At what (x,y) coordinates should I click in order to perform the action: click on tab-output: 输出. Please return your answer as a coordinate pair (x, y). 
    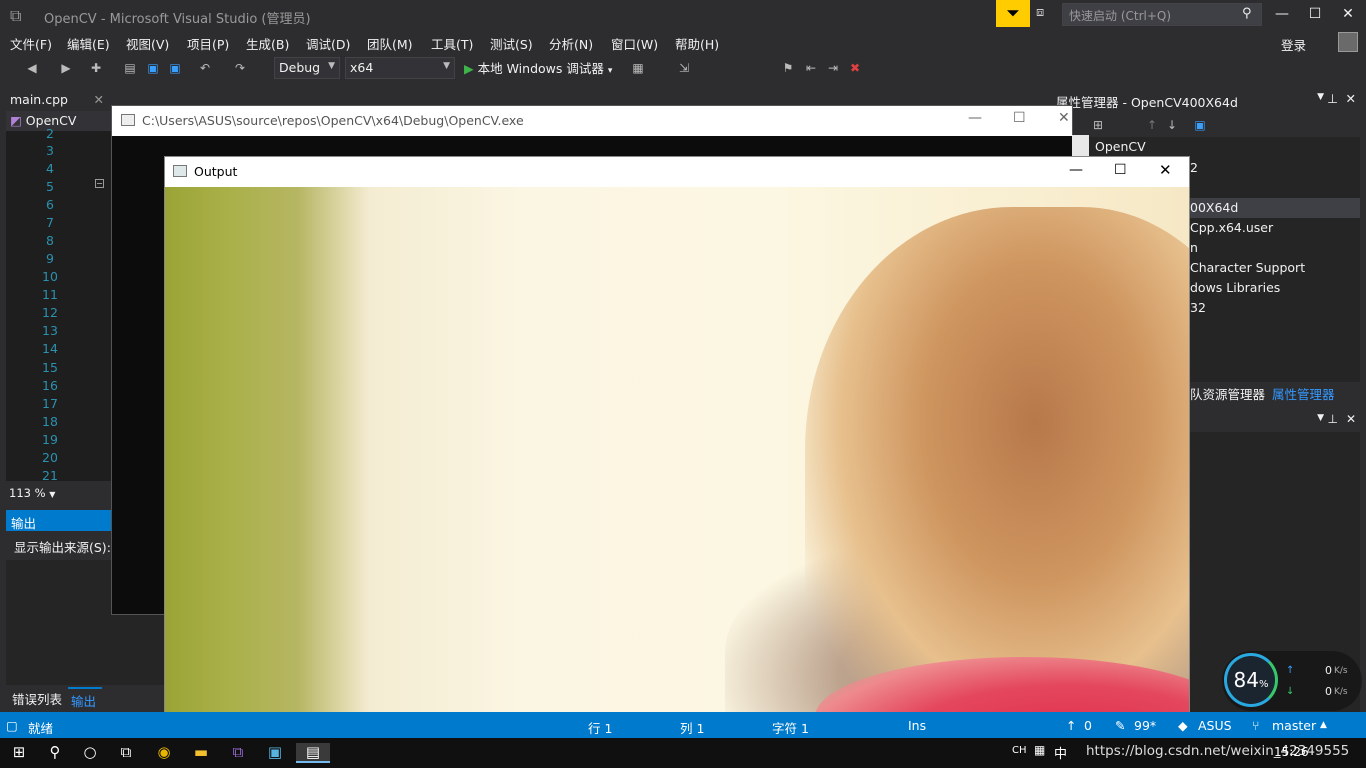
    Looking at the image, I should click on (85, 698).